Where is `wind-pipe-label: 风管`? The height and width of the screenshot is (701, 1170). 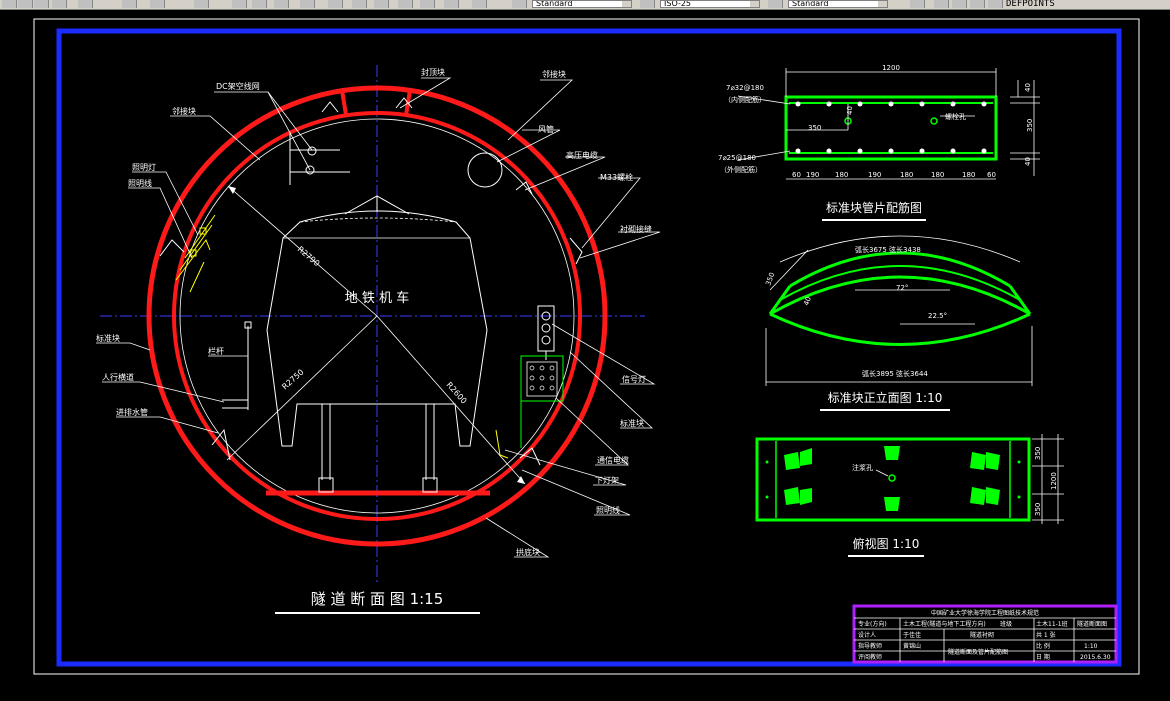
wind-pipe-label: 风管 is located at coordinates (546, 129).